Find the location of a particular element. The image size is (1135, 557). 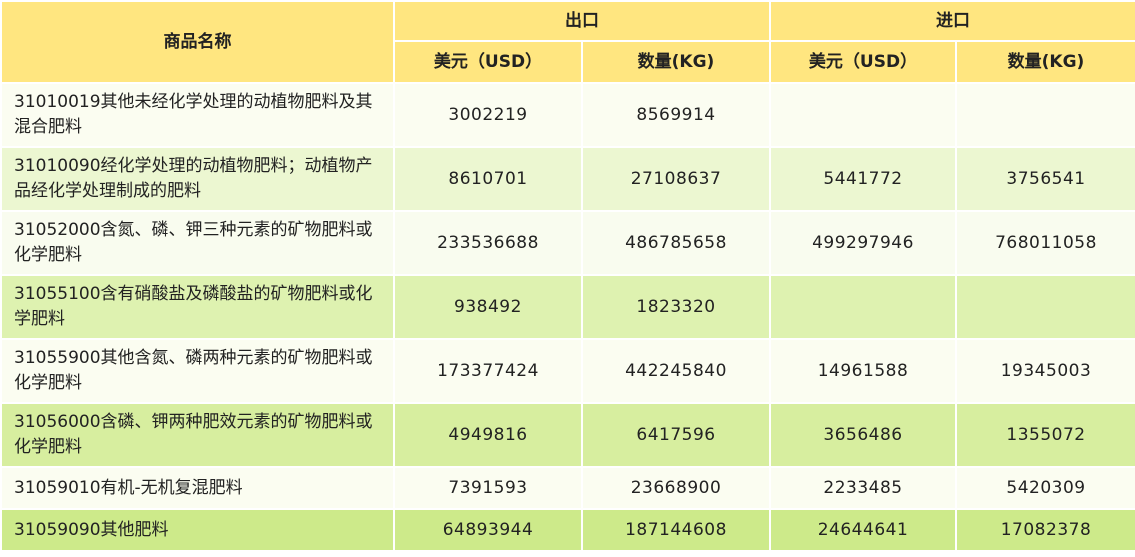

column-header-export-usd: 美元（USD） is located at coordinates (488, 62).